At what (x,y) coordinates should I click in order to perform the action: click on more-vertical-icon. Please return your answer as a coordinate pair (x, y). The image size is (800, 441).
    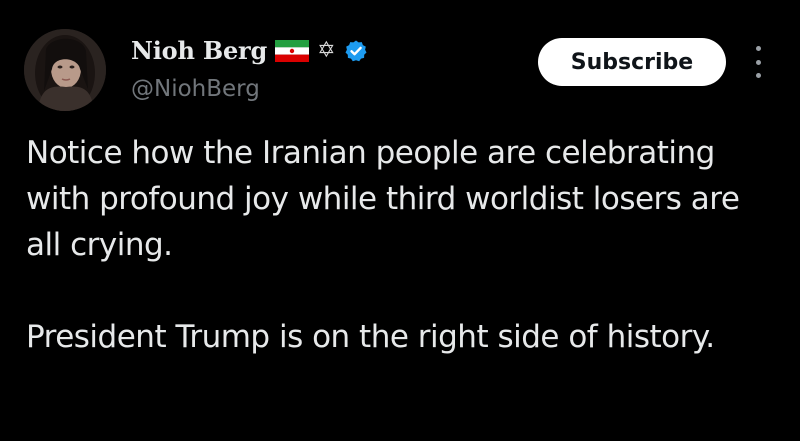
    Looking at the image, I should click on (758, 62).